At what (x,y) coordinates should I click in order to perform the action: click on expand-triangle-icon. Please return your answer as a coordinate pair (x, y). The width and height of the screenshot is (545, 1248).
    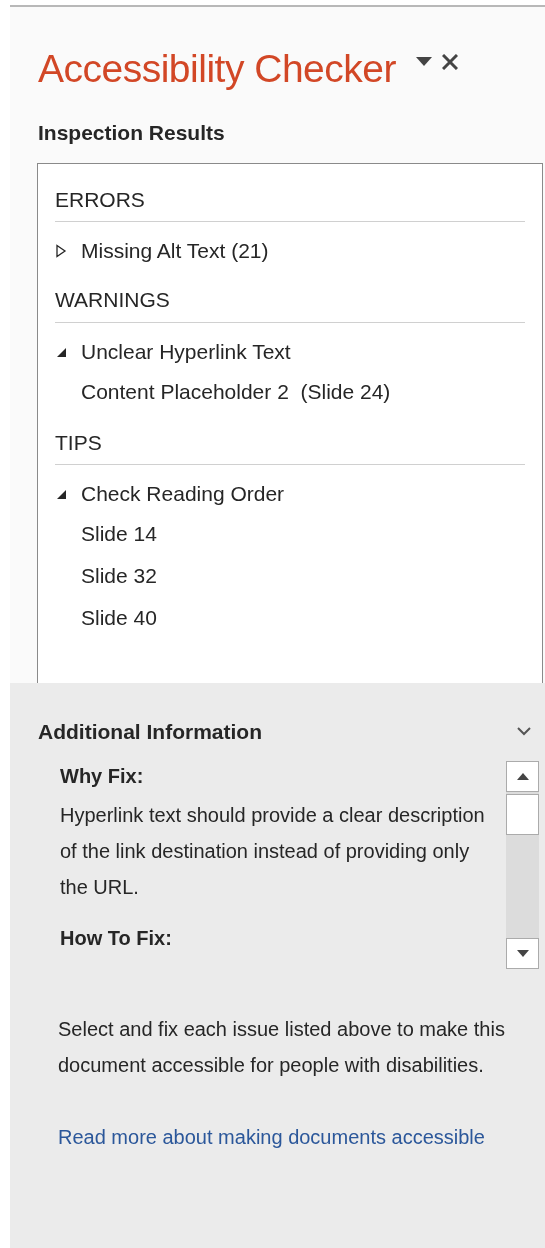
    Looking at the image, I should click on (61, 251).